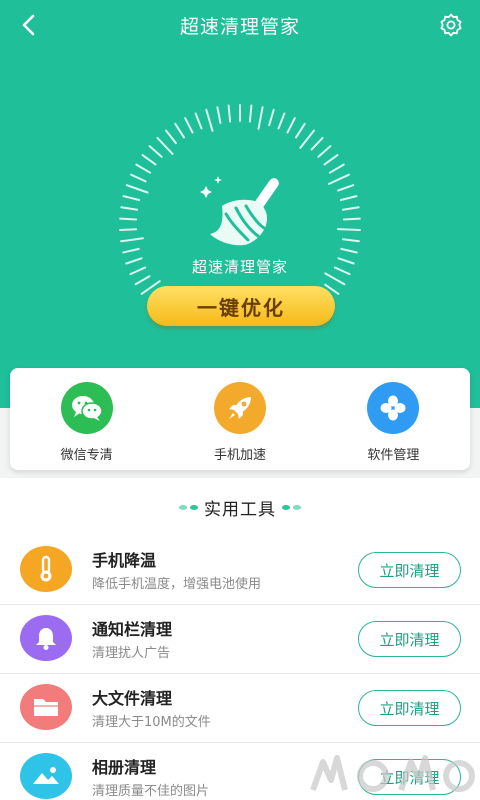  I want to click on tool-description: 清理扰人广告, so click(131, 653).